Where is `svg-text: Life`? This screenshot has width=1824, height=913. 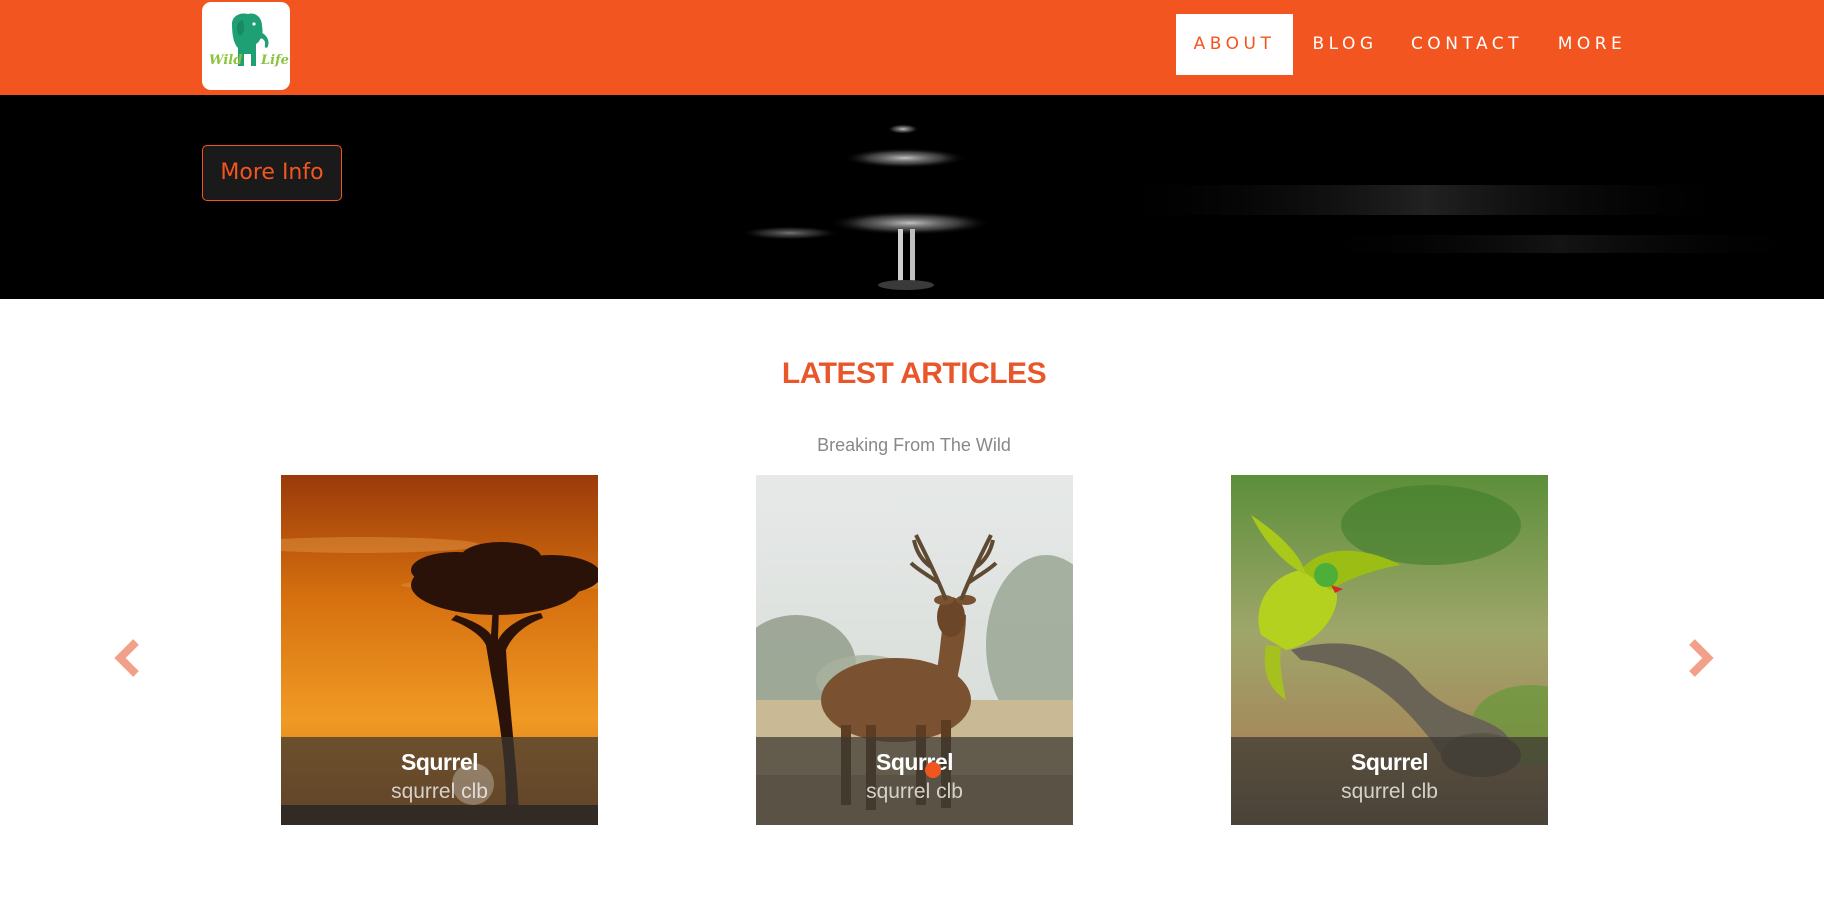
svg-text: Life is located at coordinates (274, 60).